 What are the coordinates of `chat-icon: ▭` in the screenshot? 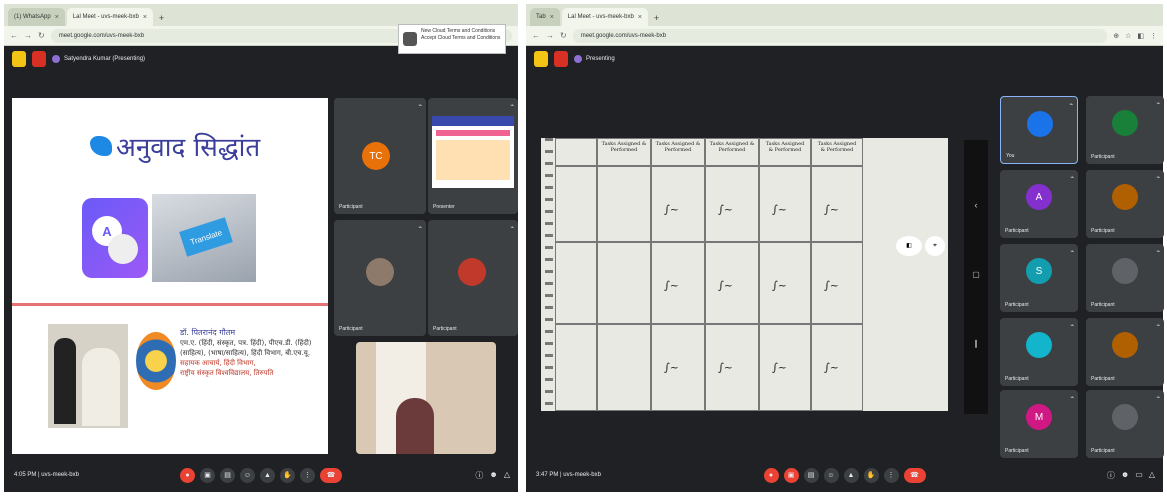 It's located at (1139, 475).